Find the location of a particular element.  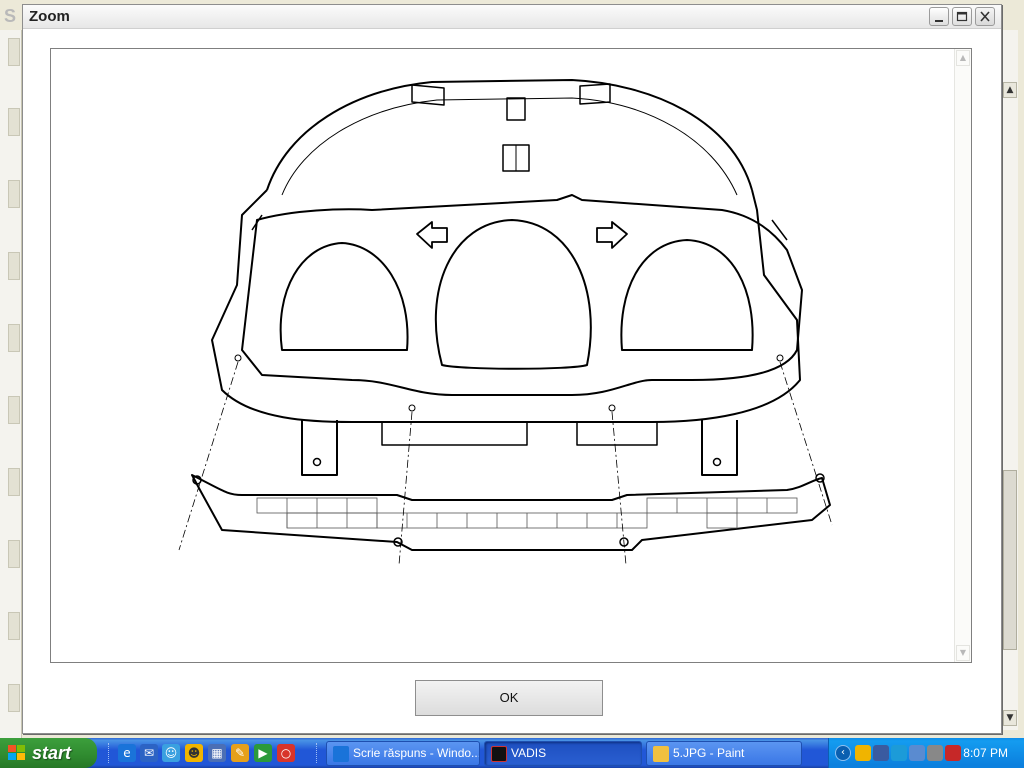

opera-icon: ○ is located at coordinates (286, 753).